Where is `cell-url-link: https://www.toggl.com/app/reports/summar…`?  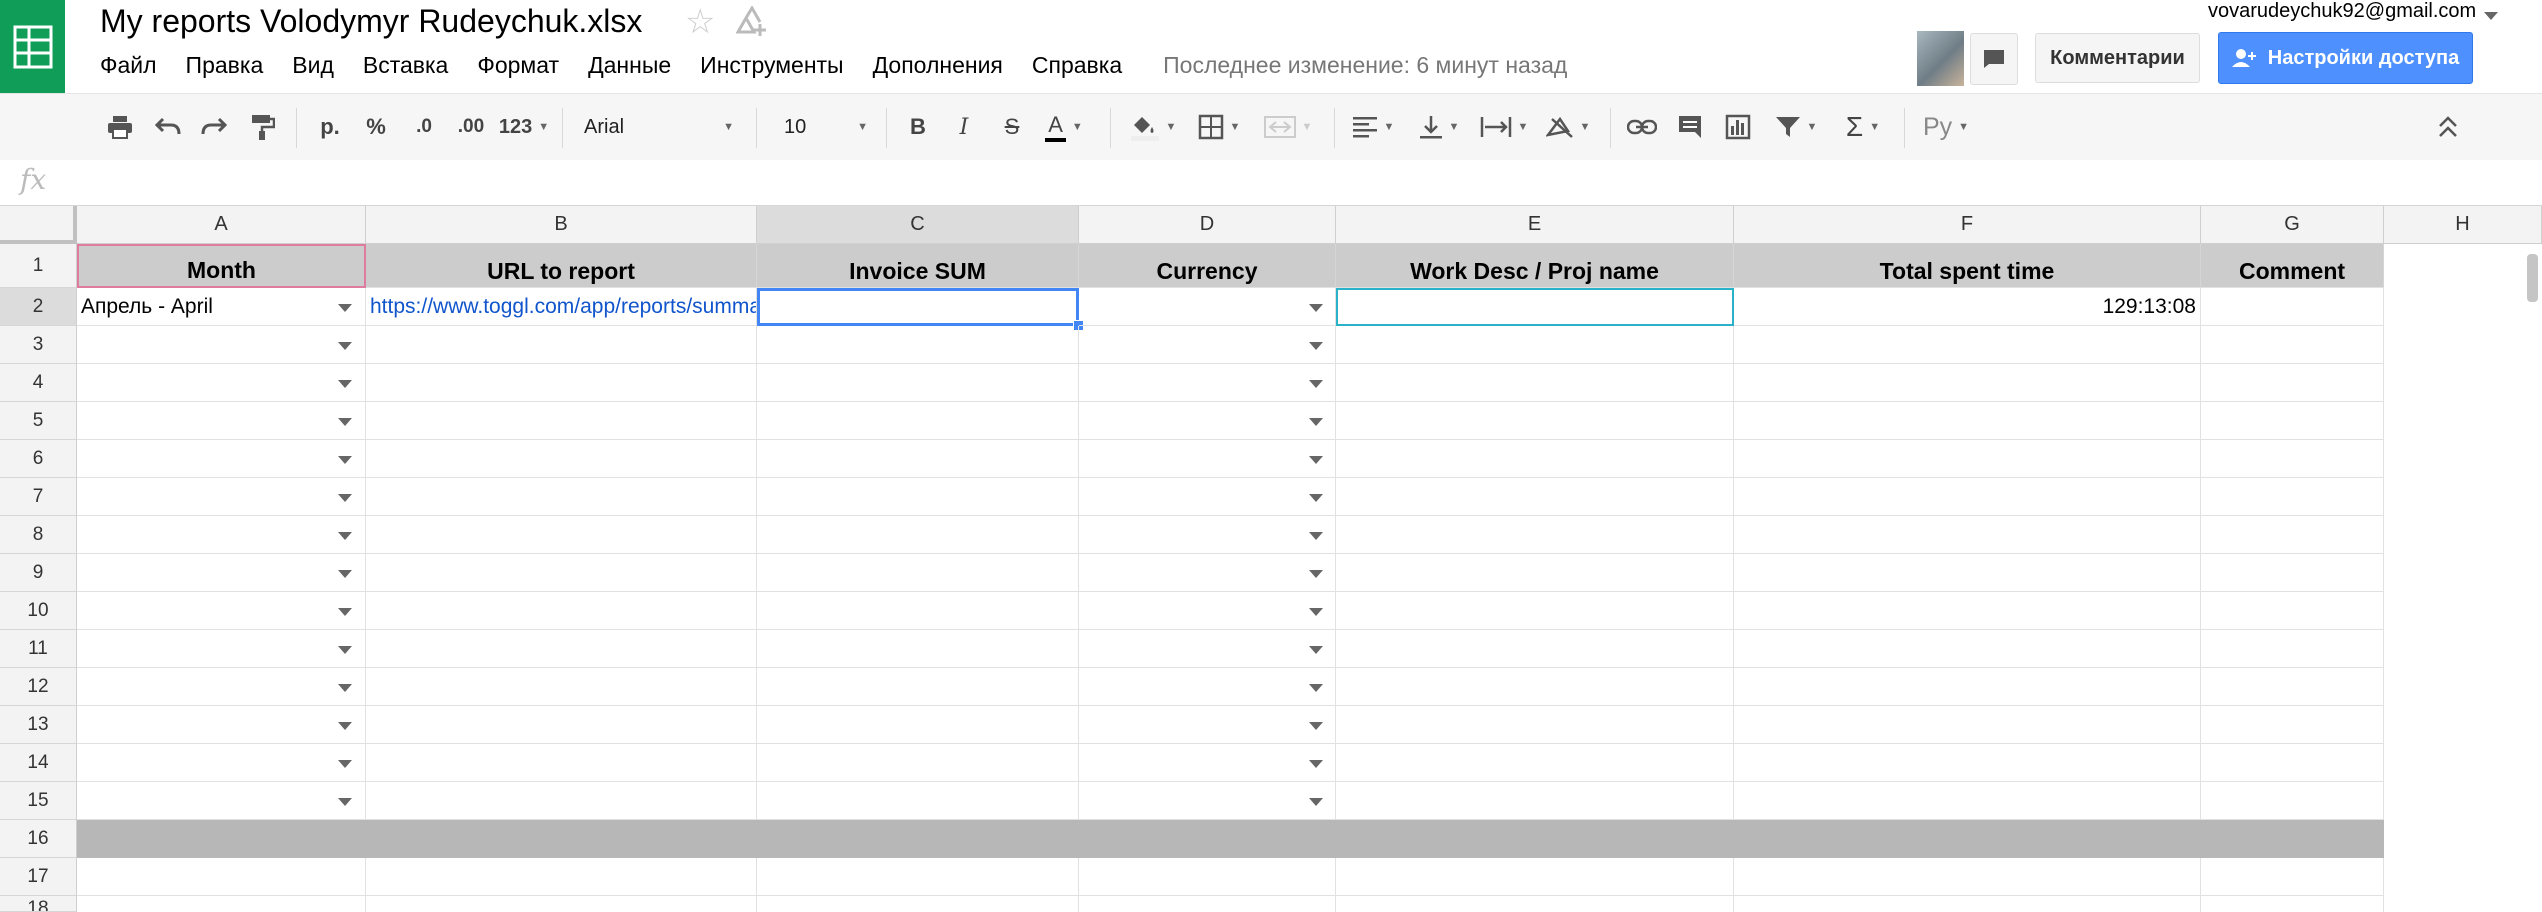
cell-url-link: https://www.toggl.com/app/reports/summar… is located at coordinates (561, 307).